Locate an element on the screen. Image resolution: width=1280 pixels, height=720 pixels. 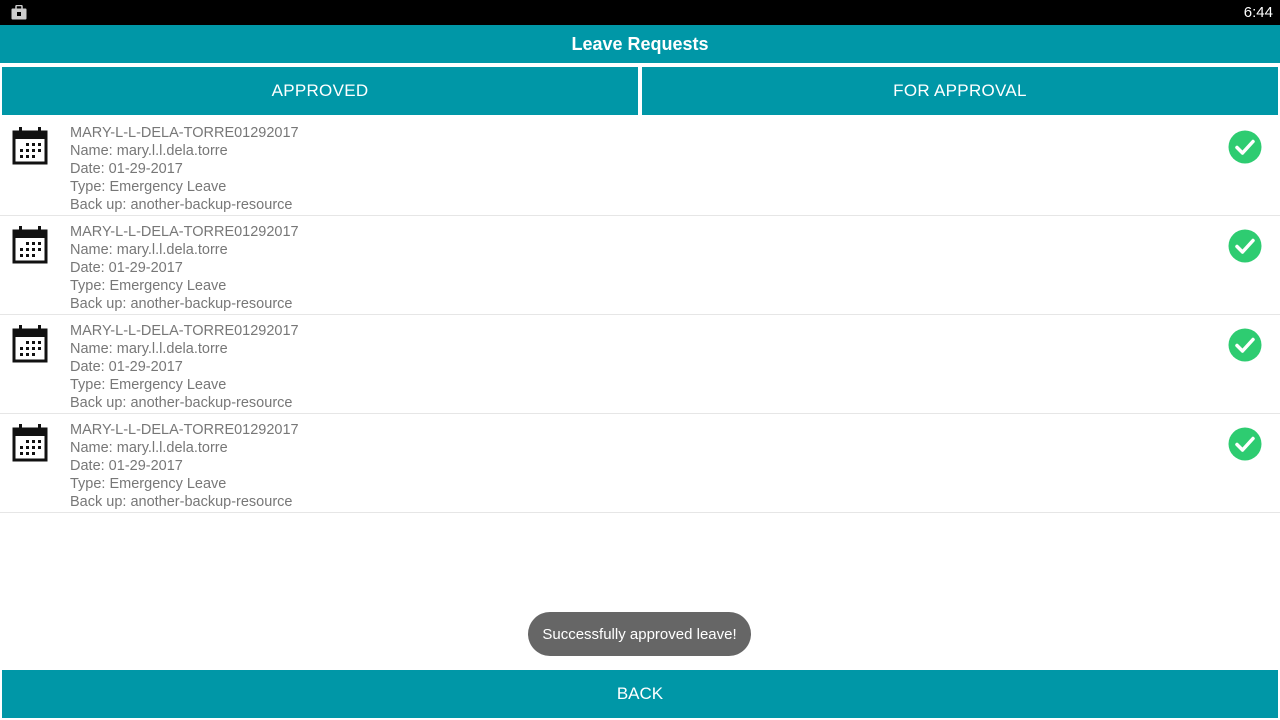
status-bar: 6:44 is located at coordinates (640, 12).